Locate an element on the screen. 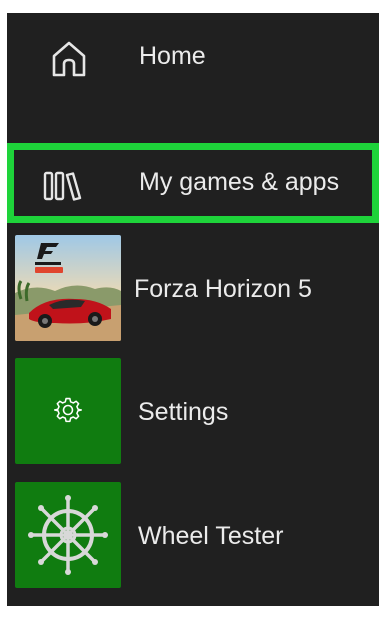 The height and width of the screenshot is (619, 379). nav-item-forza-horizon-5-label: Forza Horizon 5 is located at coordinates (223, 289).